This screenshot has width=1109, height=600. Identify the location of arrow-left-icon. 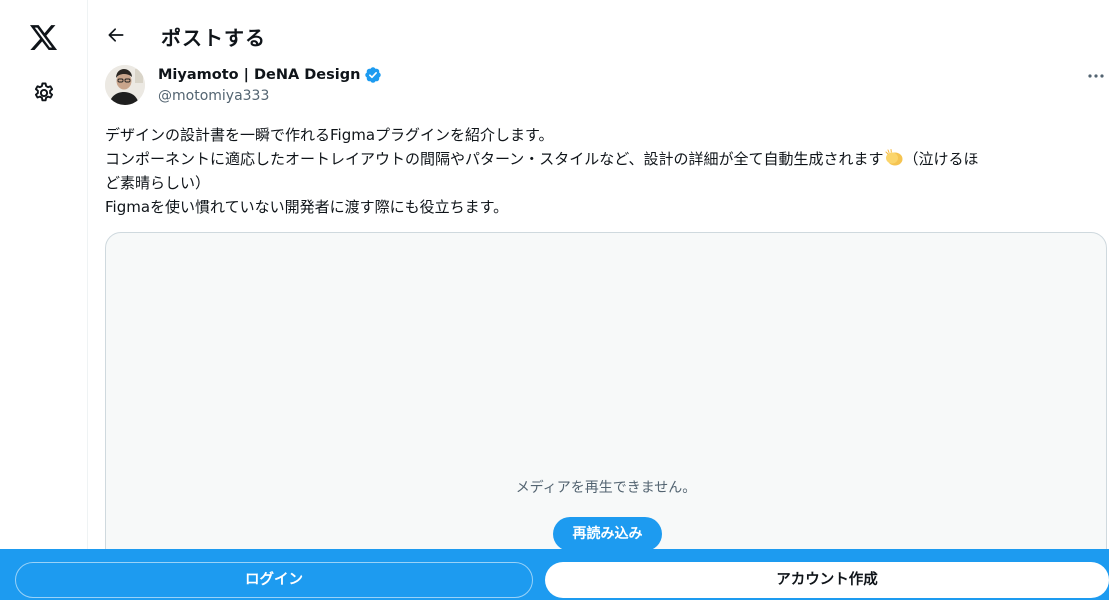
(116, 35).